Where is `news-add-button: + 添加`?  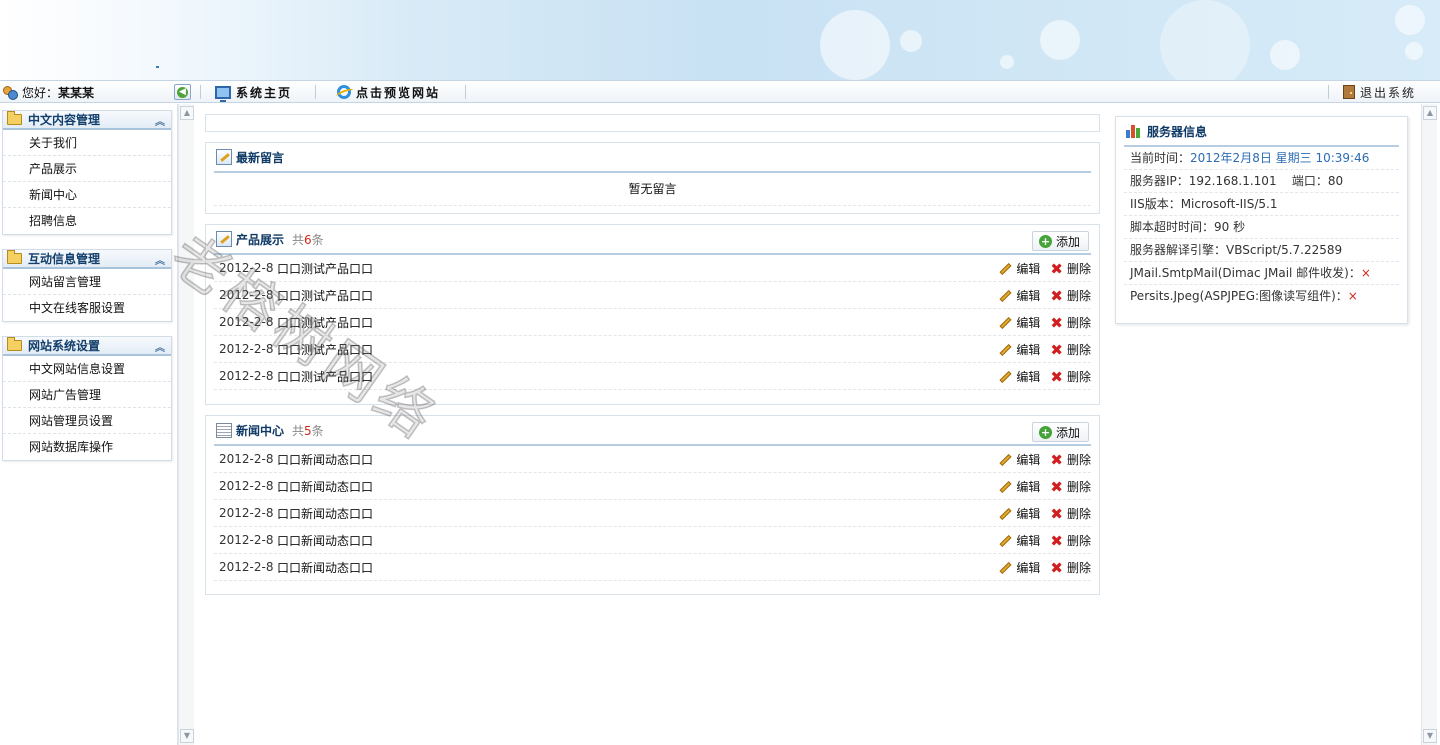
news-add-button: + 添加 is located at coordinates (1060, 432).